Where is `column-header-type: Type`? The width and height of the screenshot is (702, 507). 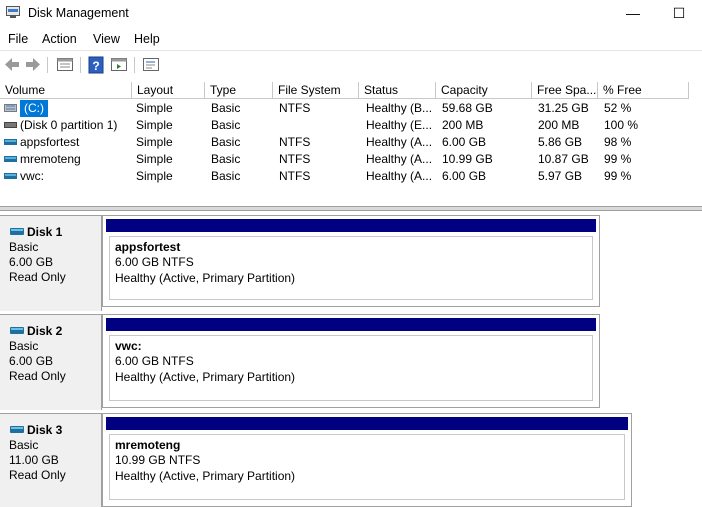 column-header-type: Type is located at coordinates (239, 90).